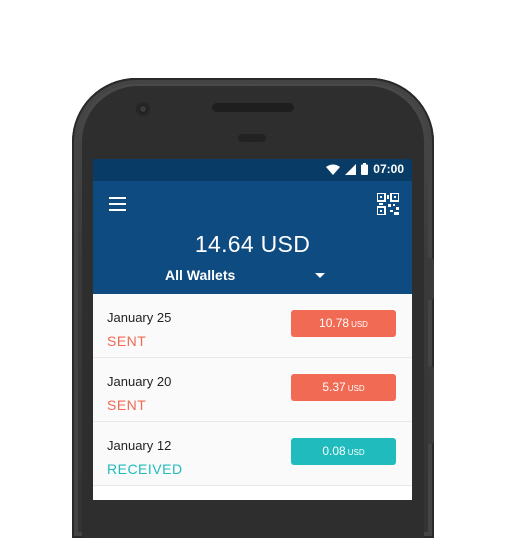 Image resolution: width=506 pixels, height=538 pixels. I want to click on transaction-row: January 12 RECEIVED 0.08 USD, so click(252, 454).